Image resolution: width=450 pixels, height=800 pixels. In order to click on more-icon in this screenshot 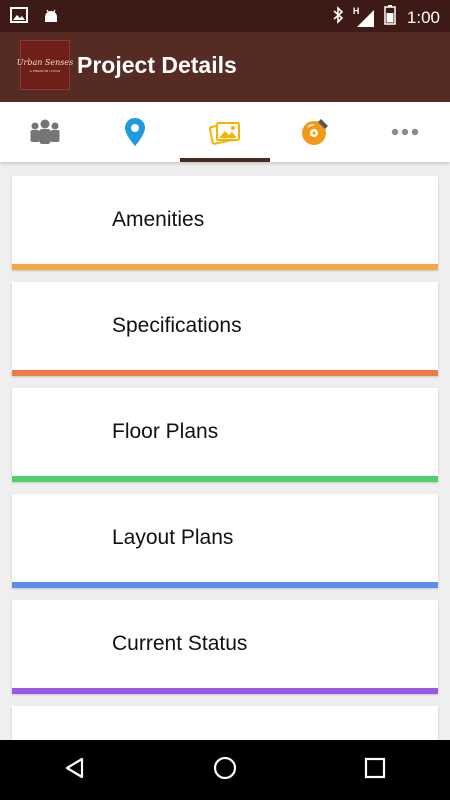, I will do `click(405, 132)`.